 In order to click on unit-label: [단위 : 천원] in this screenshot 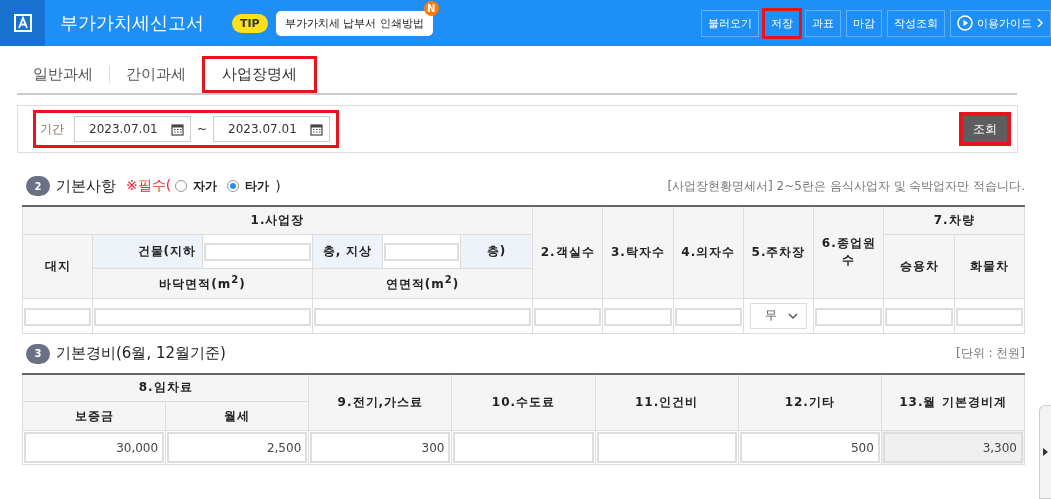, I will do `click(990, 353)`.